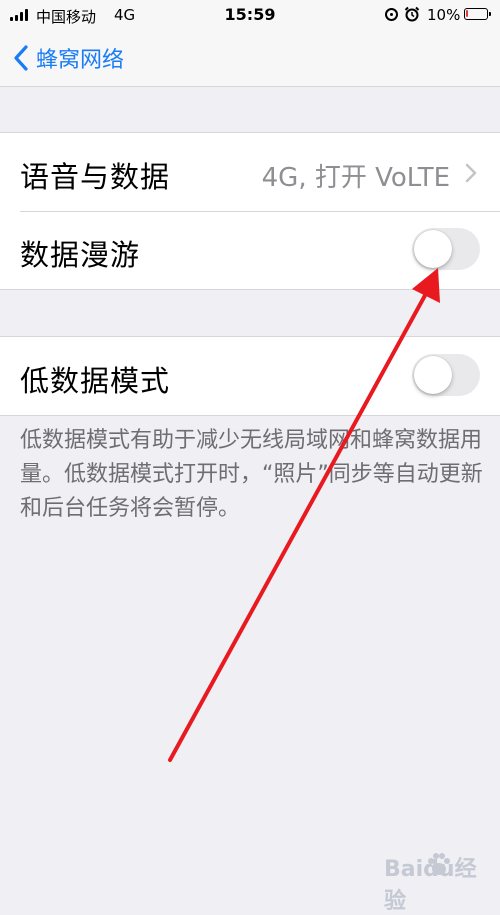 The height and width of the screenshot is (915, 500). Describe the element at coordinates (467, 13) in the screenshot. I see `battery-level` at that location.